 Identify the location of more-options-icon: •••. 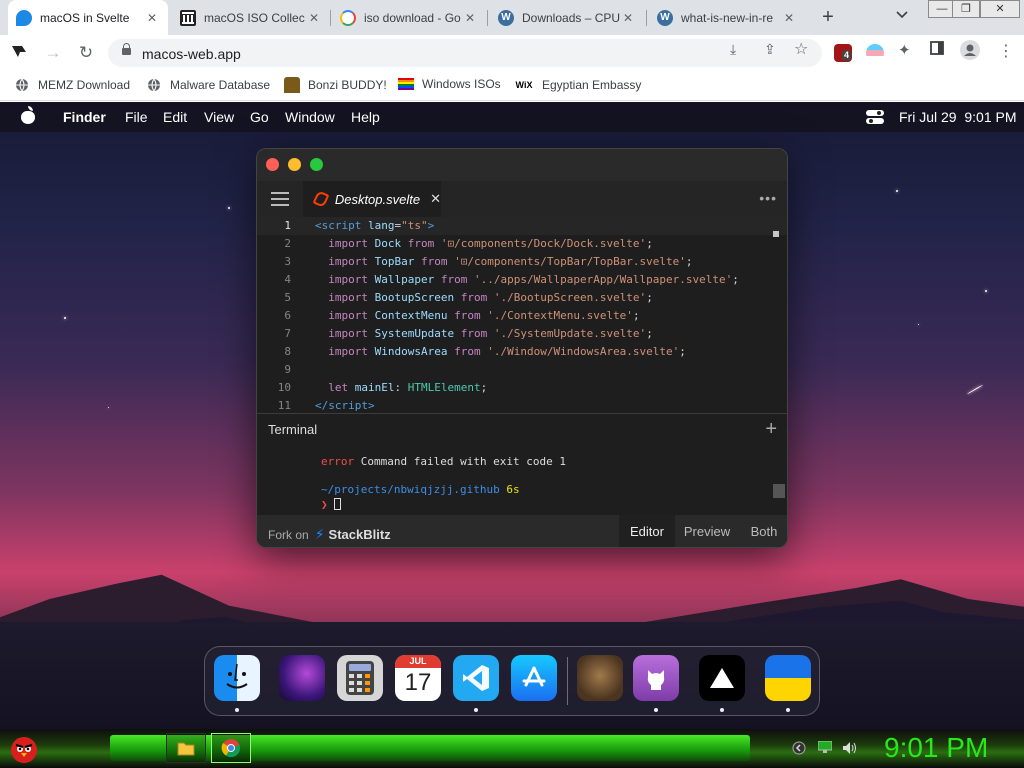
(768, 198).